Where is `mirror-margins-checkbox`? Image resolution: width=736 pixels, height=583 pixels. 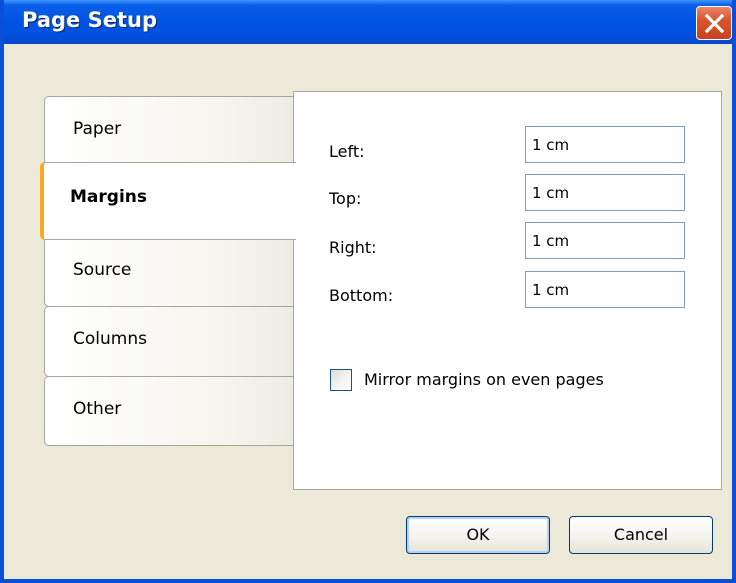 mirror-margins-checkbox is located at coordinates (341, 380).